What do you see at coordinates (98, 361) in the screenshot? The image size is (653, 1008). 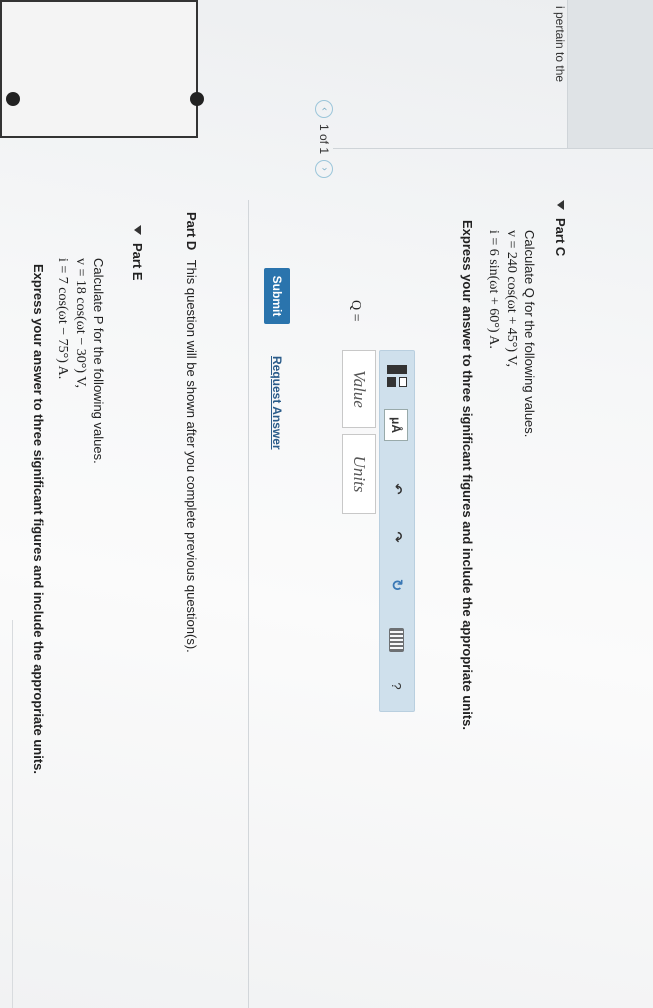 I see `part-e-question: Calculate P for the following values.` at bounding box center [98, 361].